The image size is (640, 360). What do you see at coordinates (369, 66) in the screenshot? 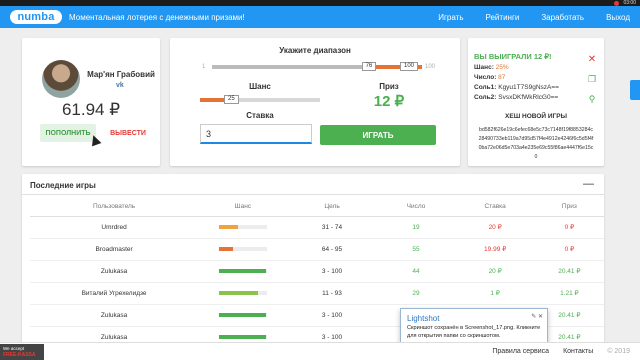
I see `range-low-handle: 76` at bounding box center [369, 66].